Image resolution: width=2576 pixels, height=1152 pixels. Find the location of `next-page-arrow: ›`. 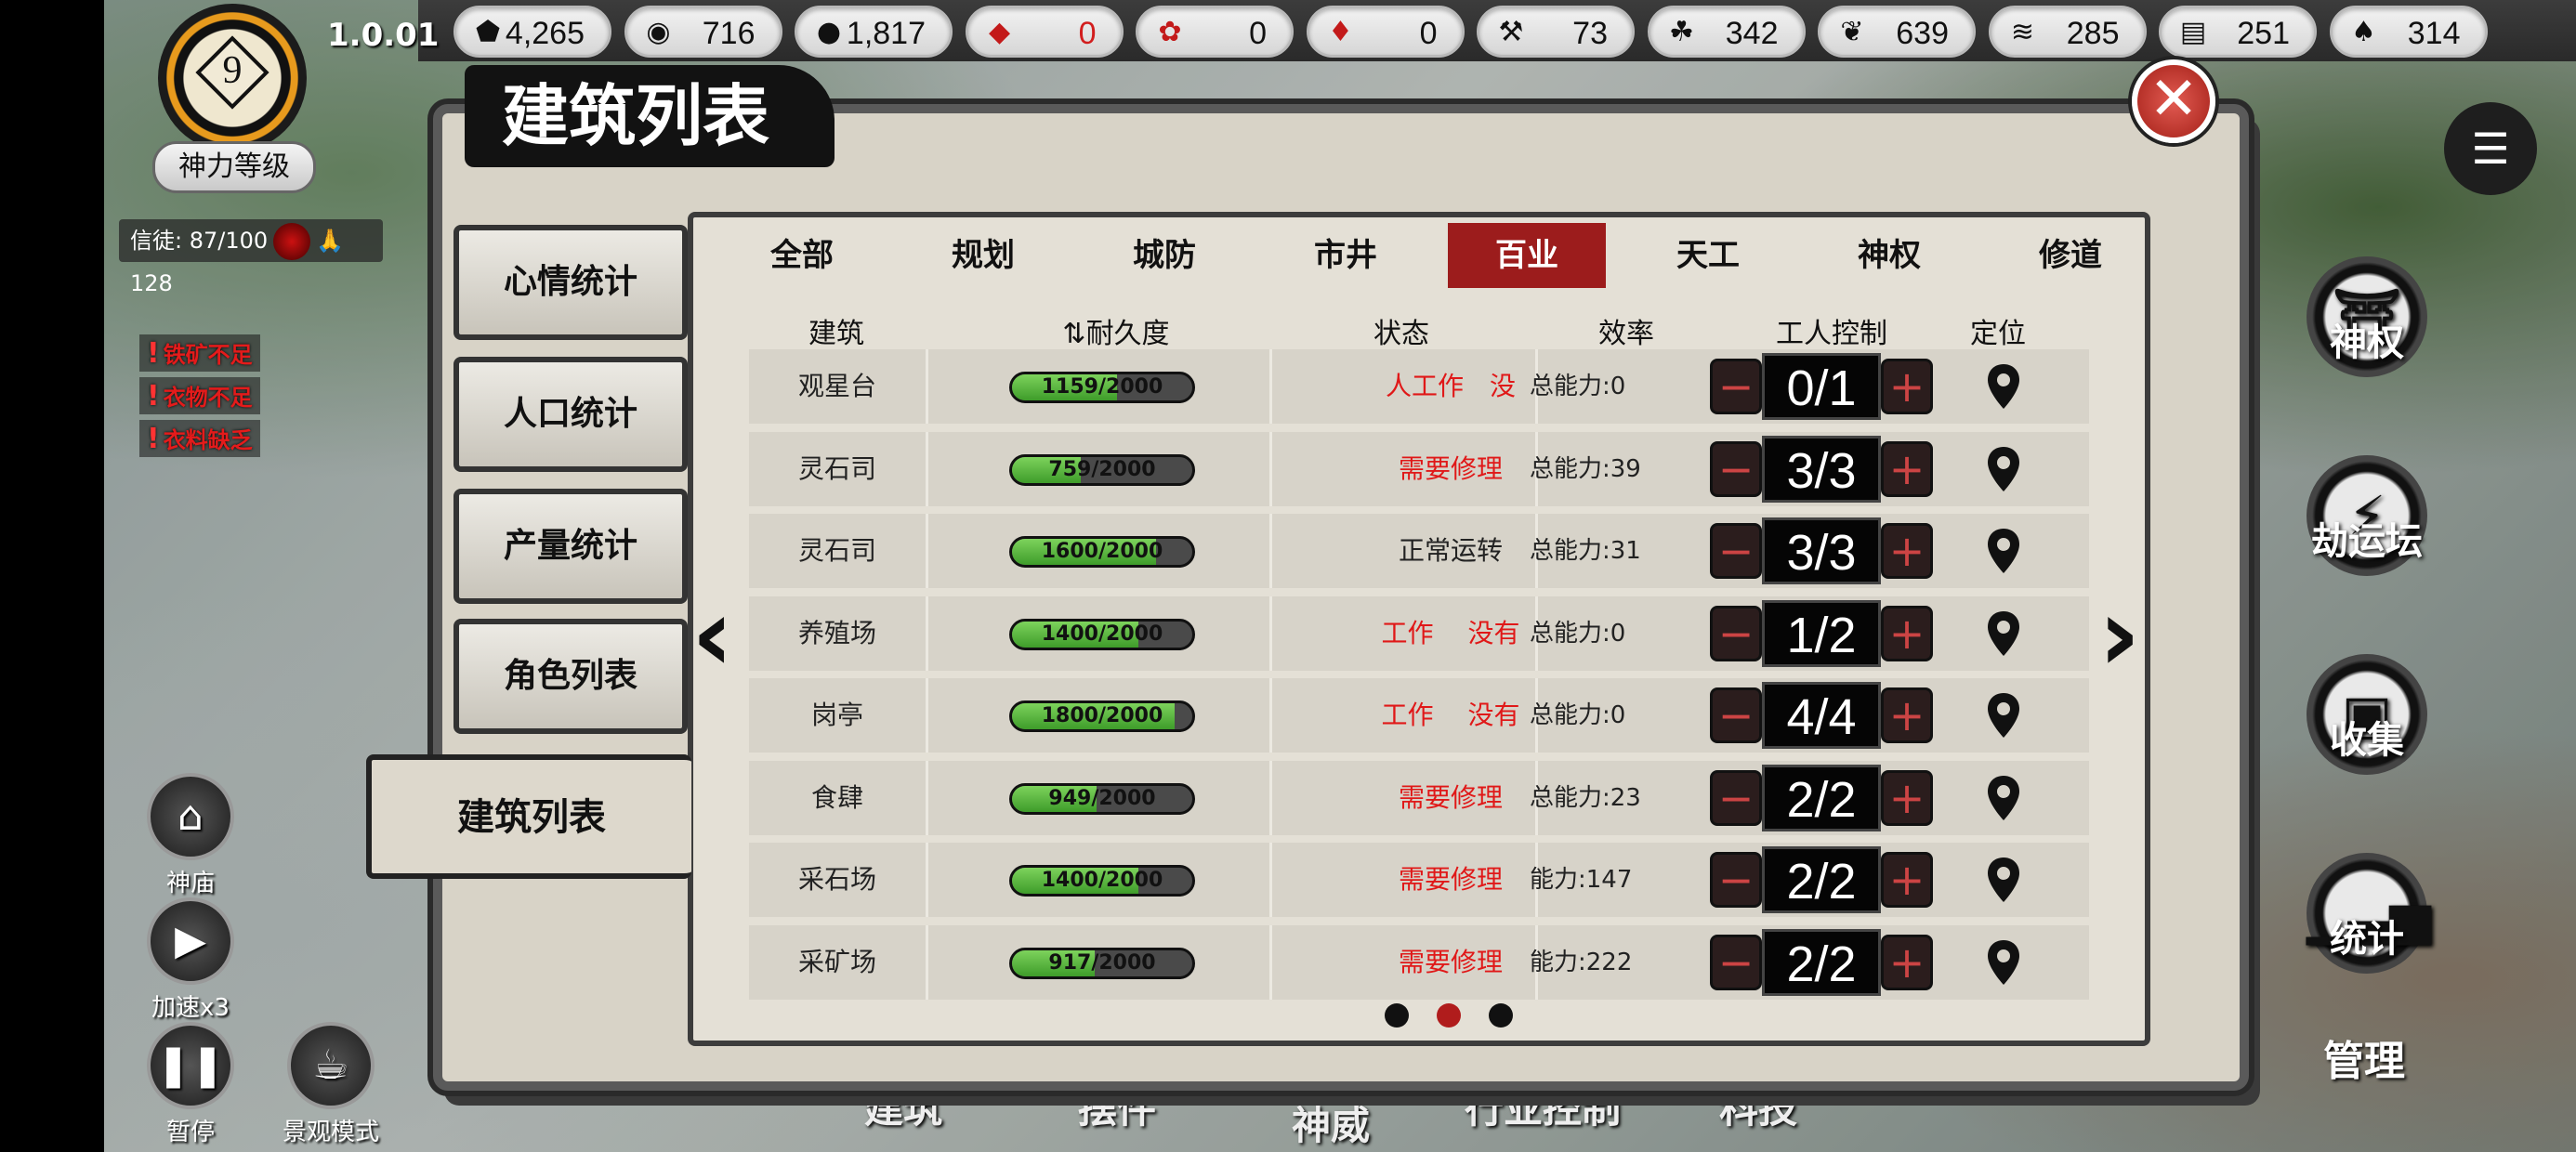

next-page-arrow: › is located at coordinates (2119, 634).